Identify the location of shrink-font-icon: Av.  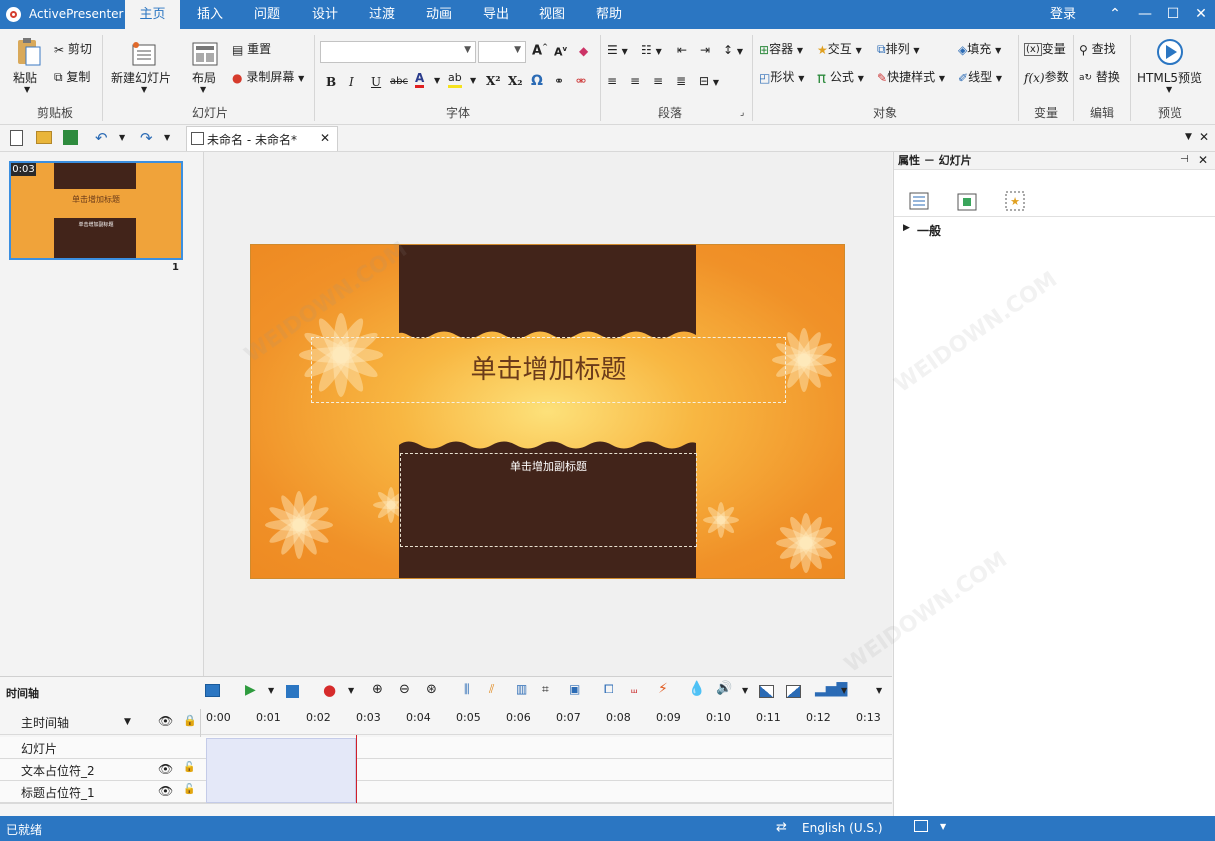
(560, 52).